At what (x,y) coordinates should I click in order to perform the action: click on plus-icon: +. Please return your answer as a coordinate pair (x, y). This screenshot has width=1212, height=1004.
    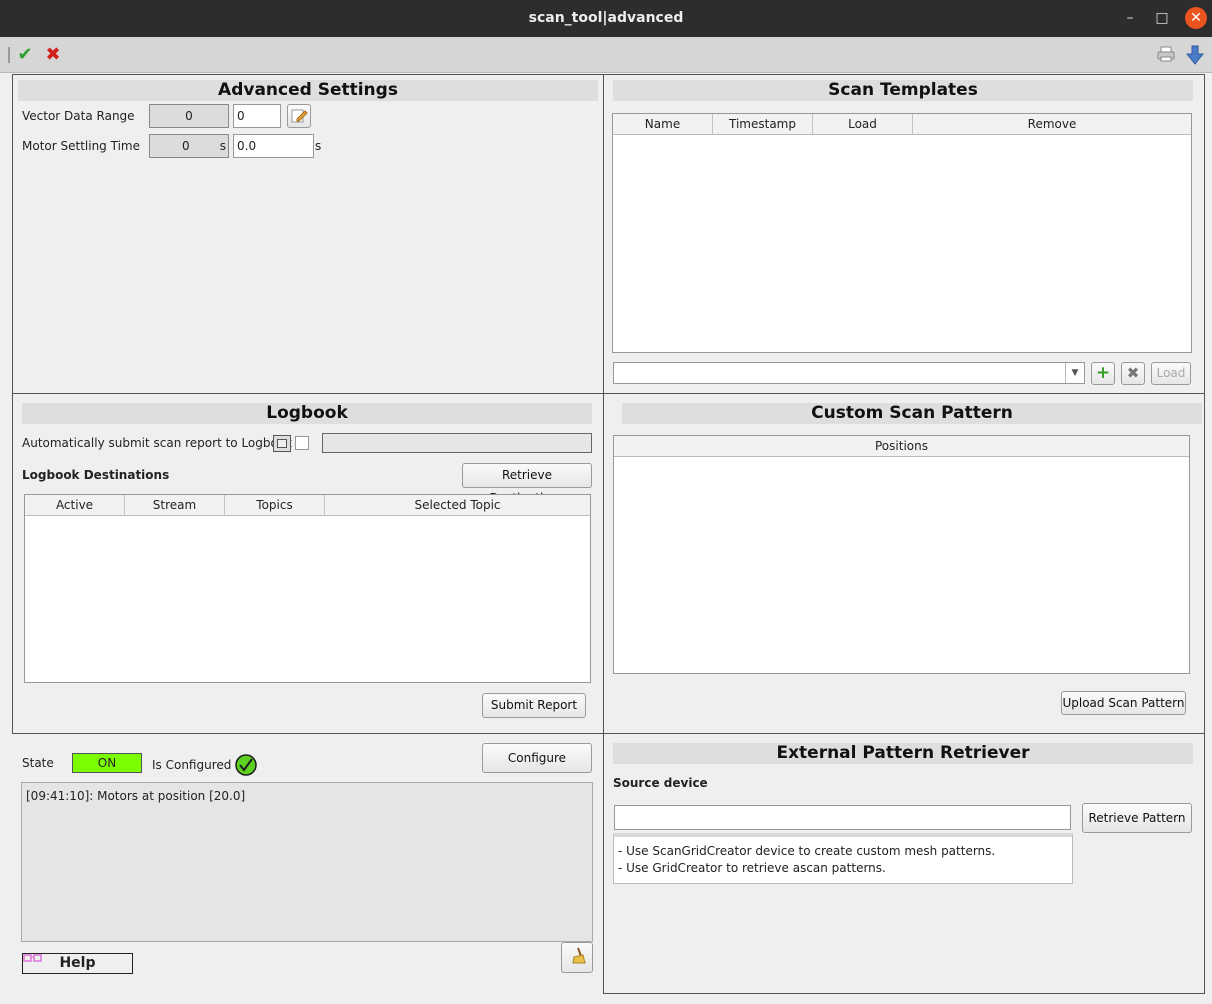
    Looking at the image, I should click on (1103, 373).